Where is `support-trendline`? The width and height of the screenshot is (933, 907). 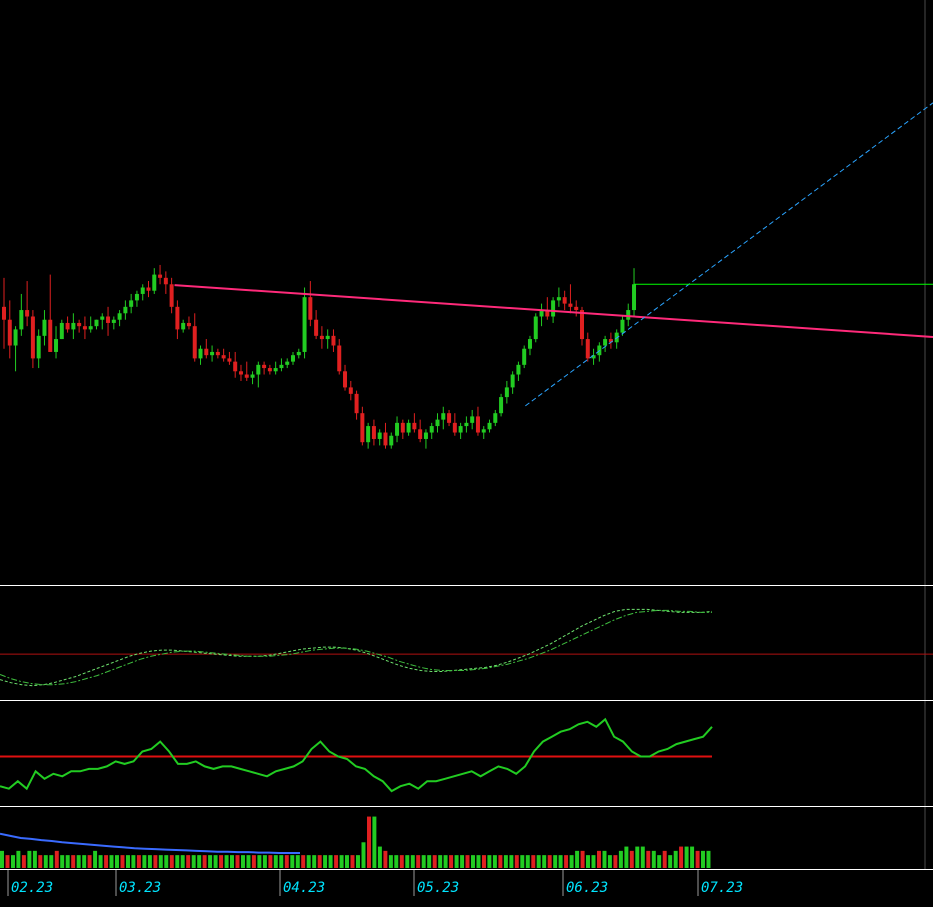 support-trendline is located at coordinates (729, 254).